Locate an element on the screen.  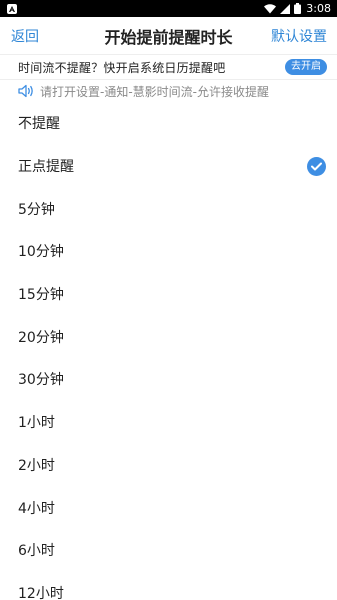
reminder-option: 10分钟 is located at coordinates (168, 251).